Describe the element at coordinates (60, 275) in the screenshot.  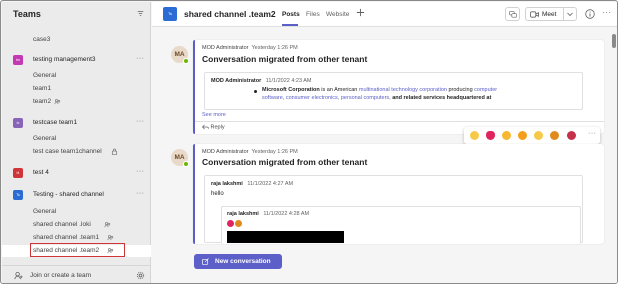
I see `join-create-team-link: Join or create a team` at that location.